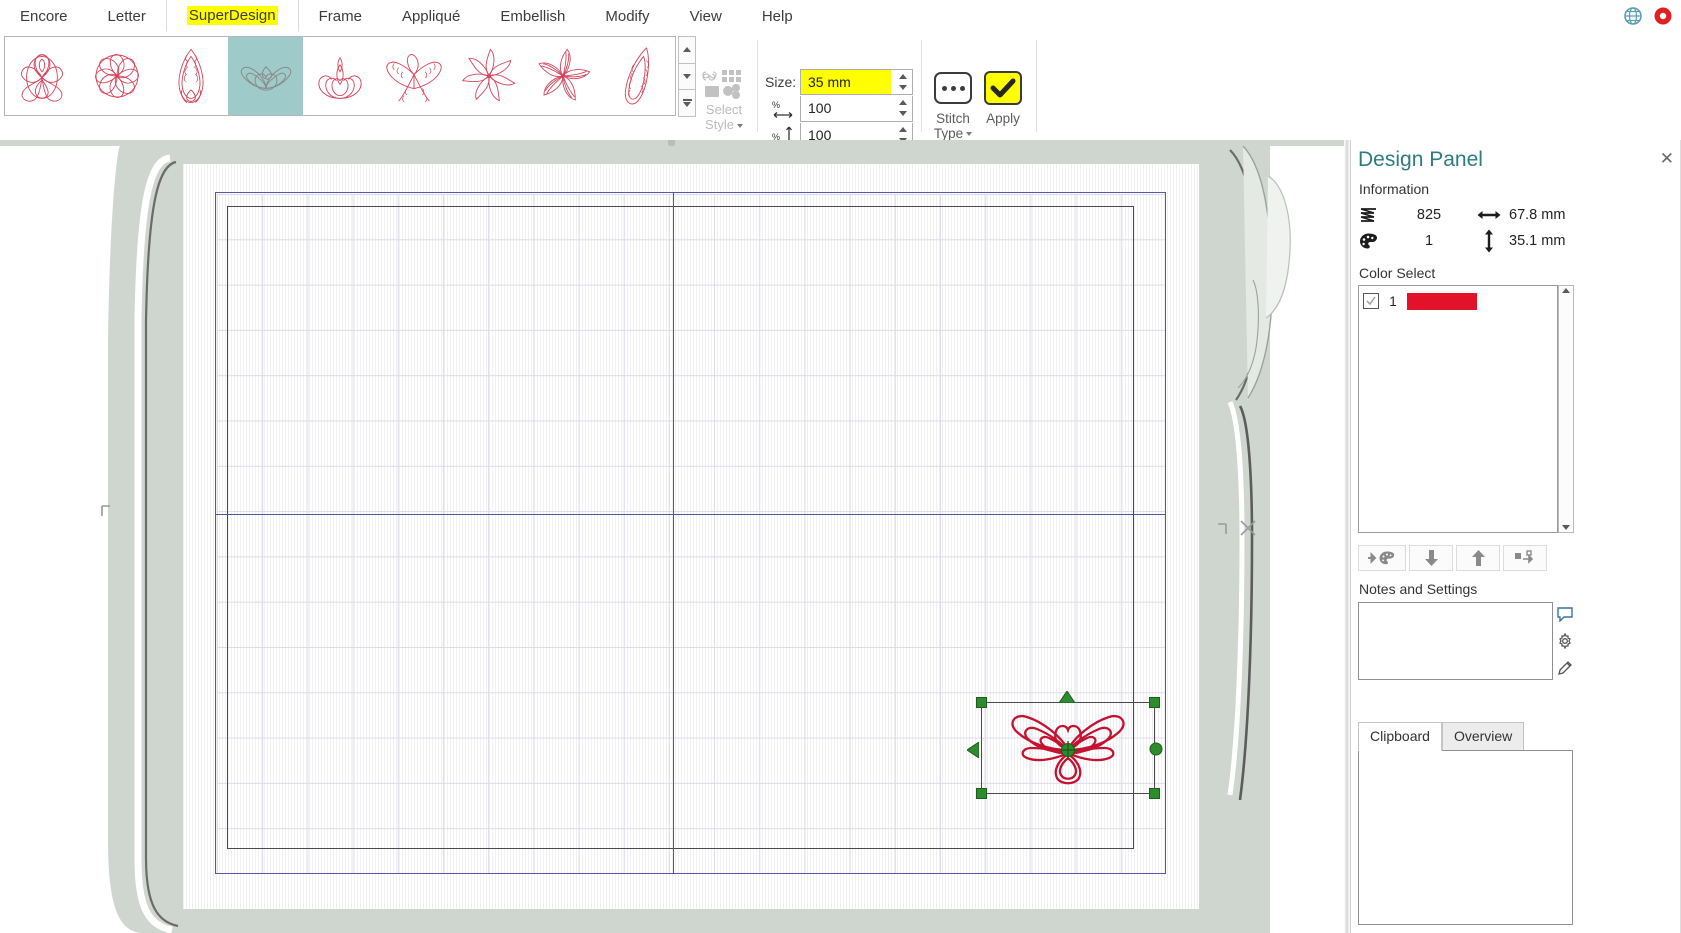 Image resolution: width=1681 pixels, height=933 pixels. What do you see at coordinates (969, 134) in the screenshot?
I see `chevron-down-icon` at bounding box center [969, 134].